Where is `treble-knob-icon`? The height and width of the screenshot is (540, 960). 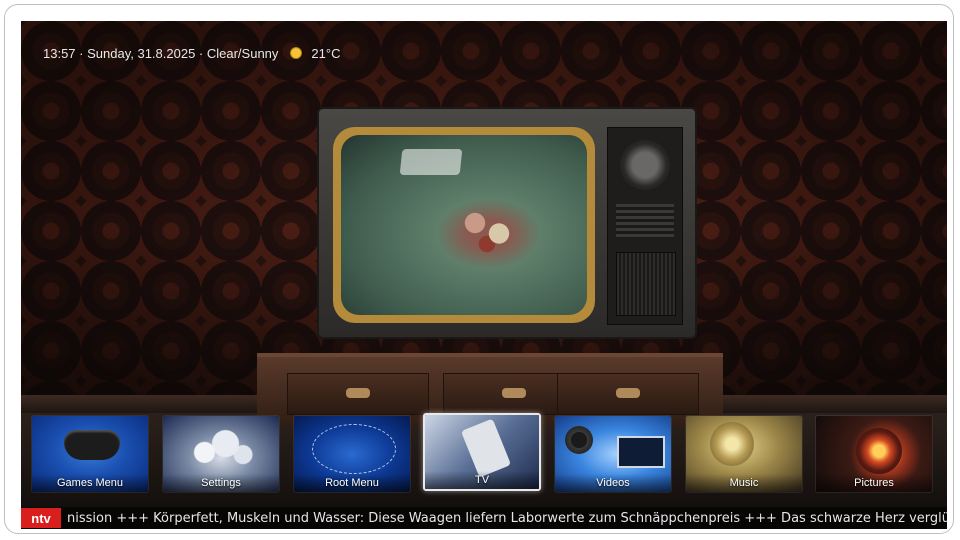
treble-knob-icon is located at coordinates (732, 444).